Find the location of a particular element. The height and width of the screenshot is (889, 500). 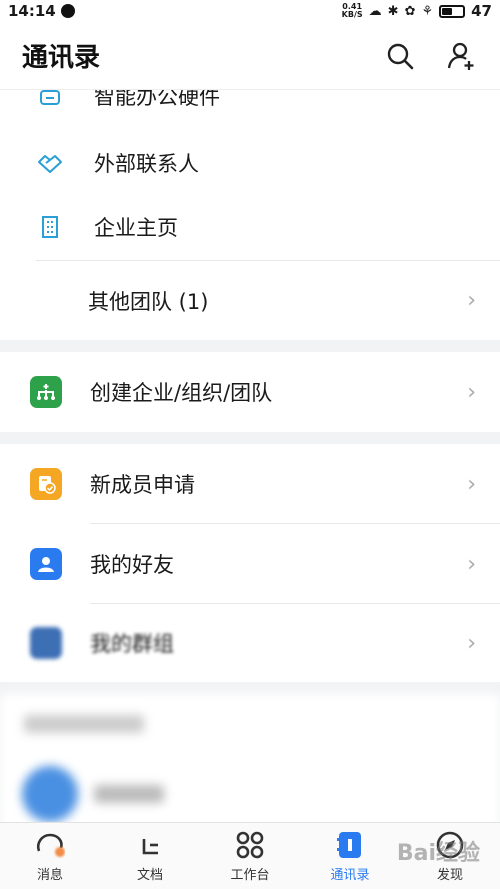

battery-icon is located at coordinates (452, 11).